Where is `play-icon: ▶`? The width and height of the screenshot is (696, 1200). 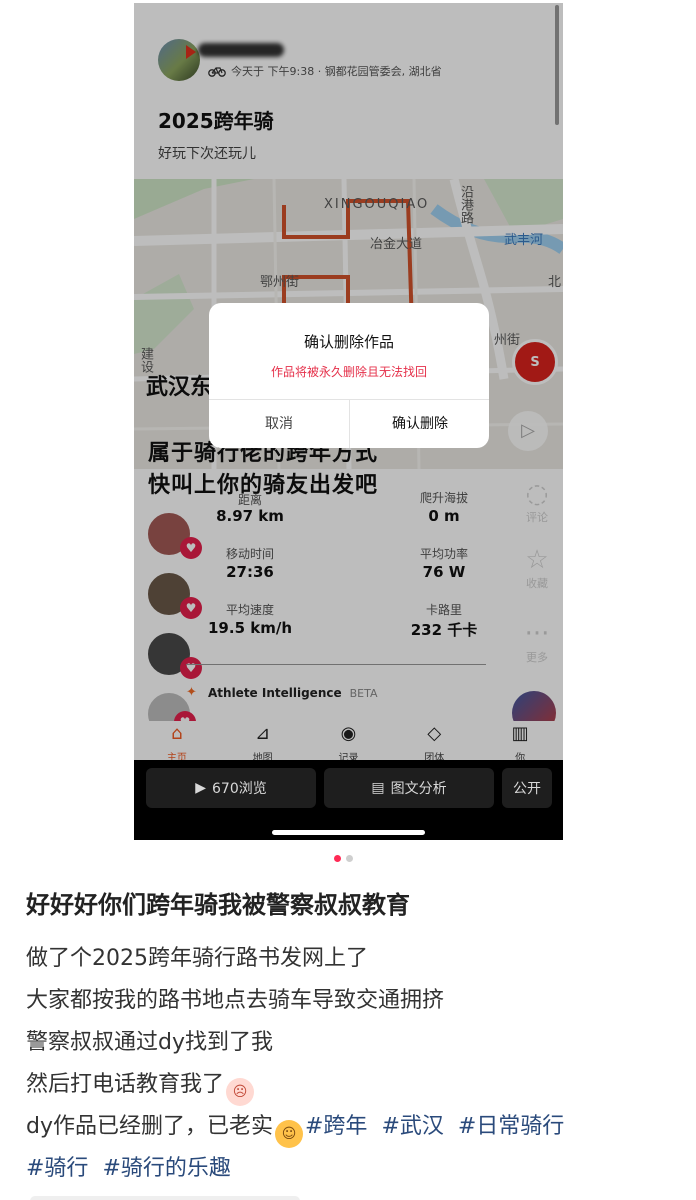
play-icon: ▶ is located at coordinates (201, 788).